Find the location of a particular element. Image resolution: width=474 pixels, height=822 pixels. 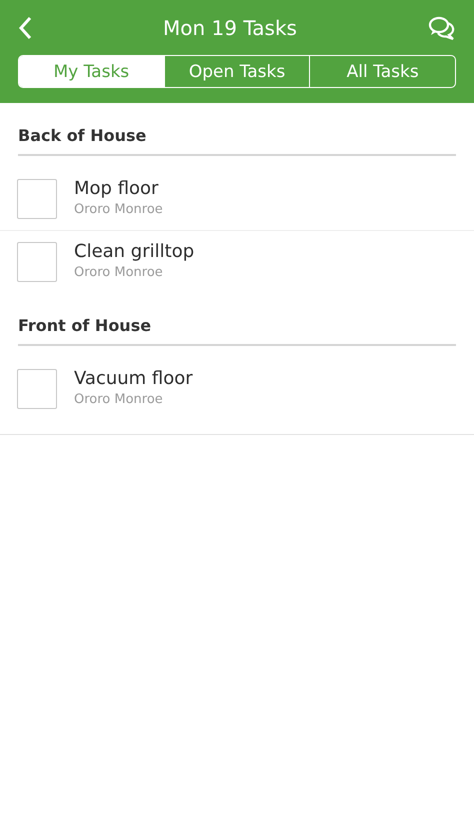

task-name: Vacuum floor is located at coordinates (133, 378).